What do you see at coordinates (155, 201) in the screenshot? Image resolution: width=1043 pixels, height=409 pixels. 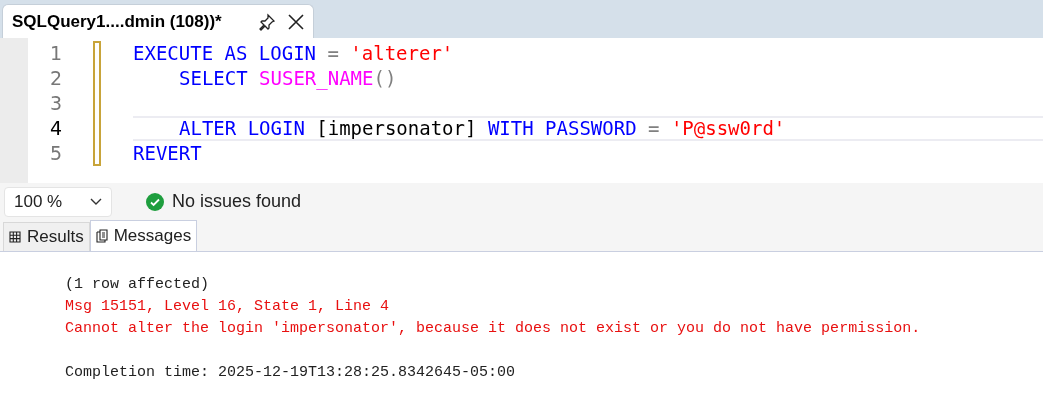 I see `check-circle-icon` at bounding box center [155, 201].